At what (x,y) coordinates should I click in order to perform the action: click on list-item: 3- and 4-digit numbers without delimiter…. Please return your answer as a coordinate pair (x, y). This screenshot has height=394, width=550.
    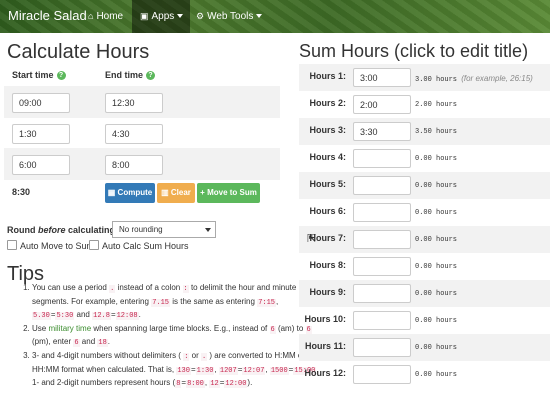
    Looking at the image, I should click on (177, 370).